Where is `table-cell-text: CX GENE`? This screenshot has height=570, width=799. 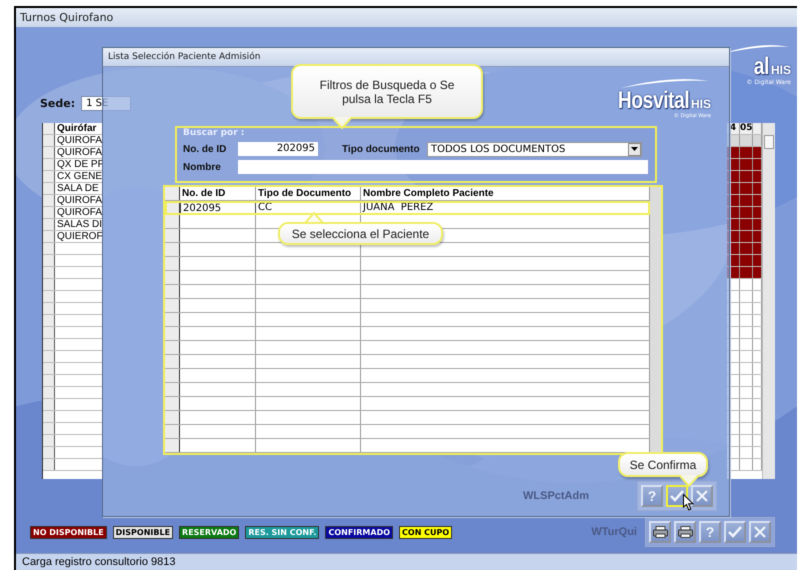
table-cell-text: CX GENE is located at coordinates (79, 176).